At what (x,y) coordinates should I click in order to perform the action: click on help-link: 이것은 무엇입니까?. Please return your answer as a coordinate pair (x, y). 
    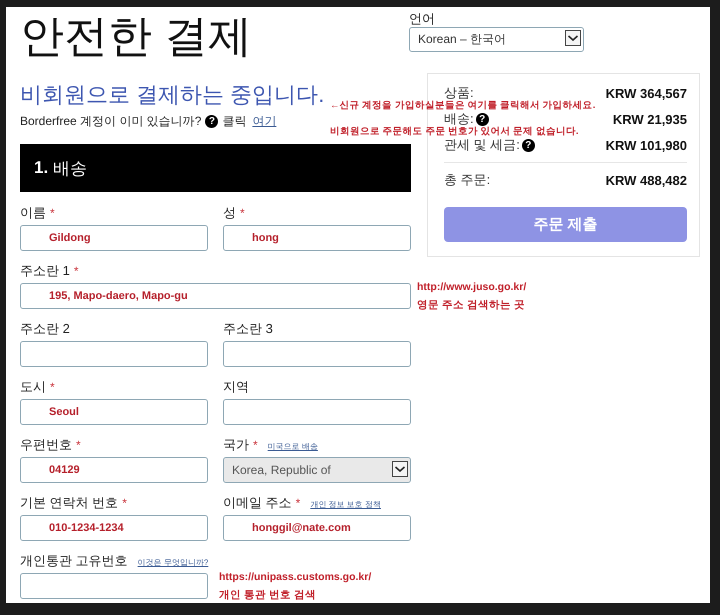
    Looking at the image, I should click on (173, 562).